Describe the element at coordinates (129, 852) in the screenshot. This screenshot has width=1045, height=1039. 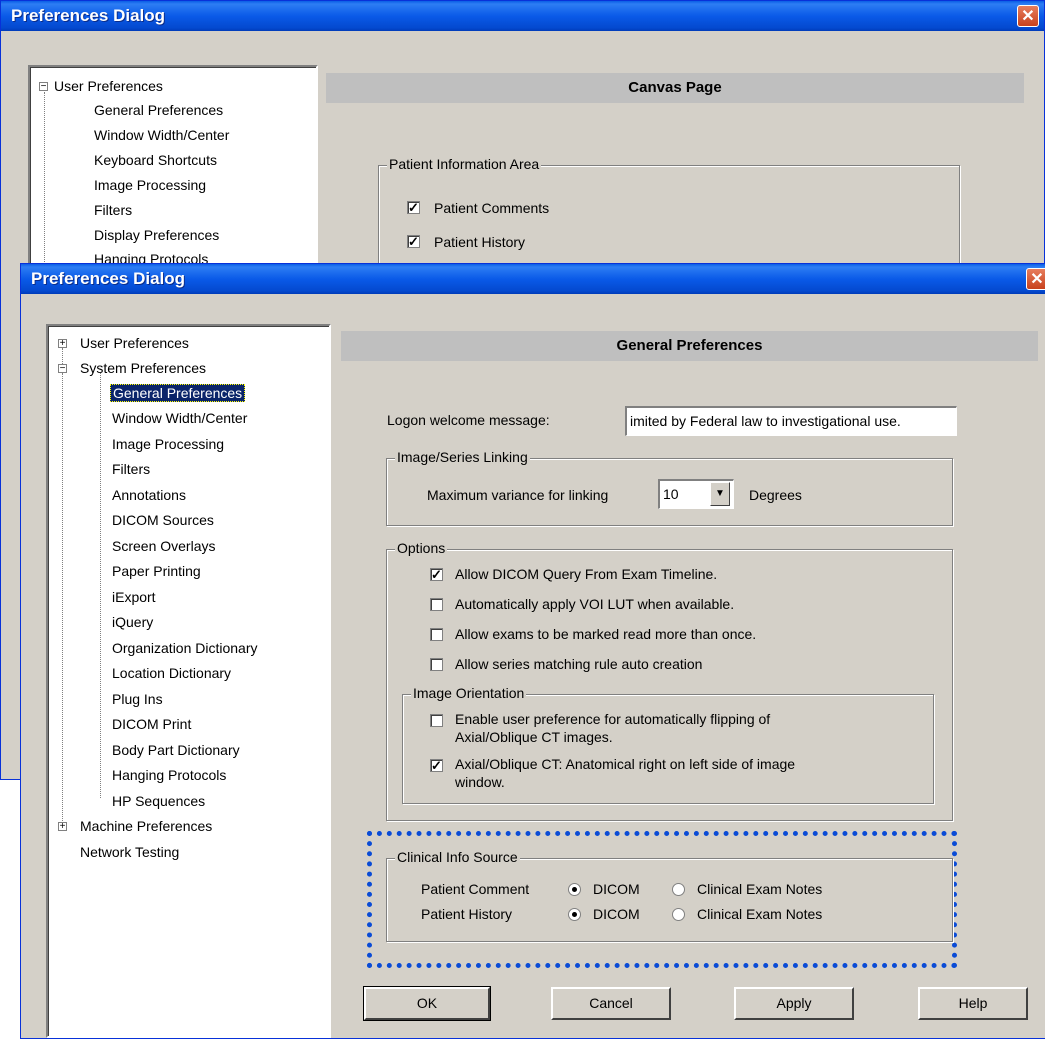
I see `tree-item-network-testing: Network Testing` at that location.